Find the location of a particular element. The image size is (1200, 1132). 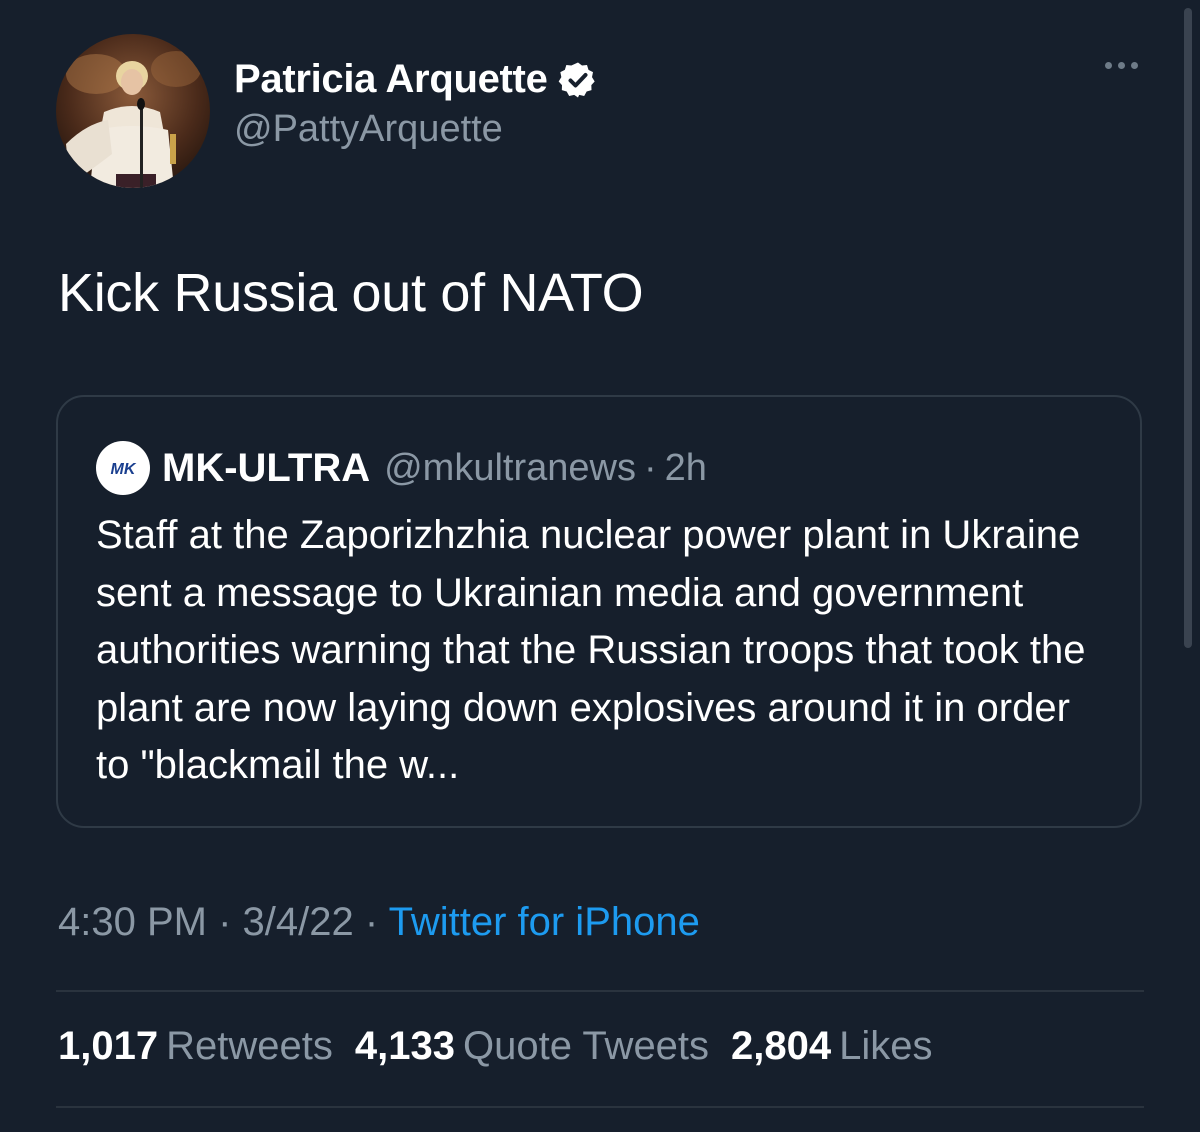

retweets-count: 1,017 is located at coordinates (108, 1046).